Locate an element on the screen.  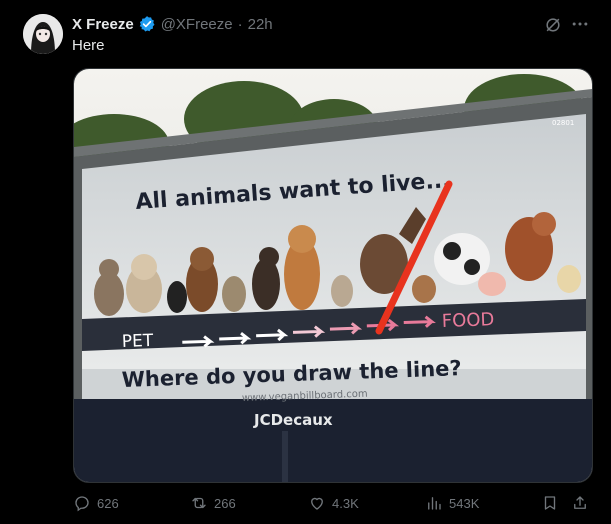
views-button: 543K is located at coordinates (452, 503).